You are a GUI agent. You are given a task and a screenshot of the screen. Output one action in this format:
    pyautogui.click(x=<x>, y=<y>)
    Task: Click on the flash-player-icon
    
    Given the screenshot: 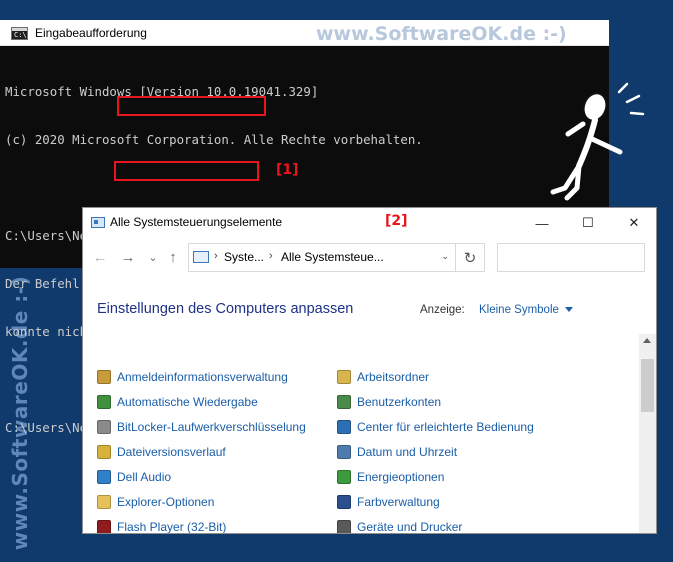 What is the action you would take?
    pyautogui.click(x=104, y=526)
    